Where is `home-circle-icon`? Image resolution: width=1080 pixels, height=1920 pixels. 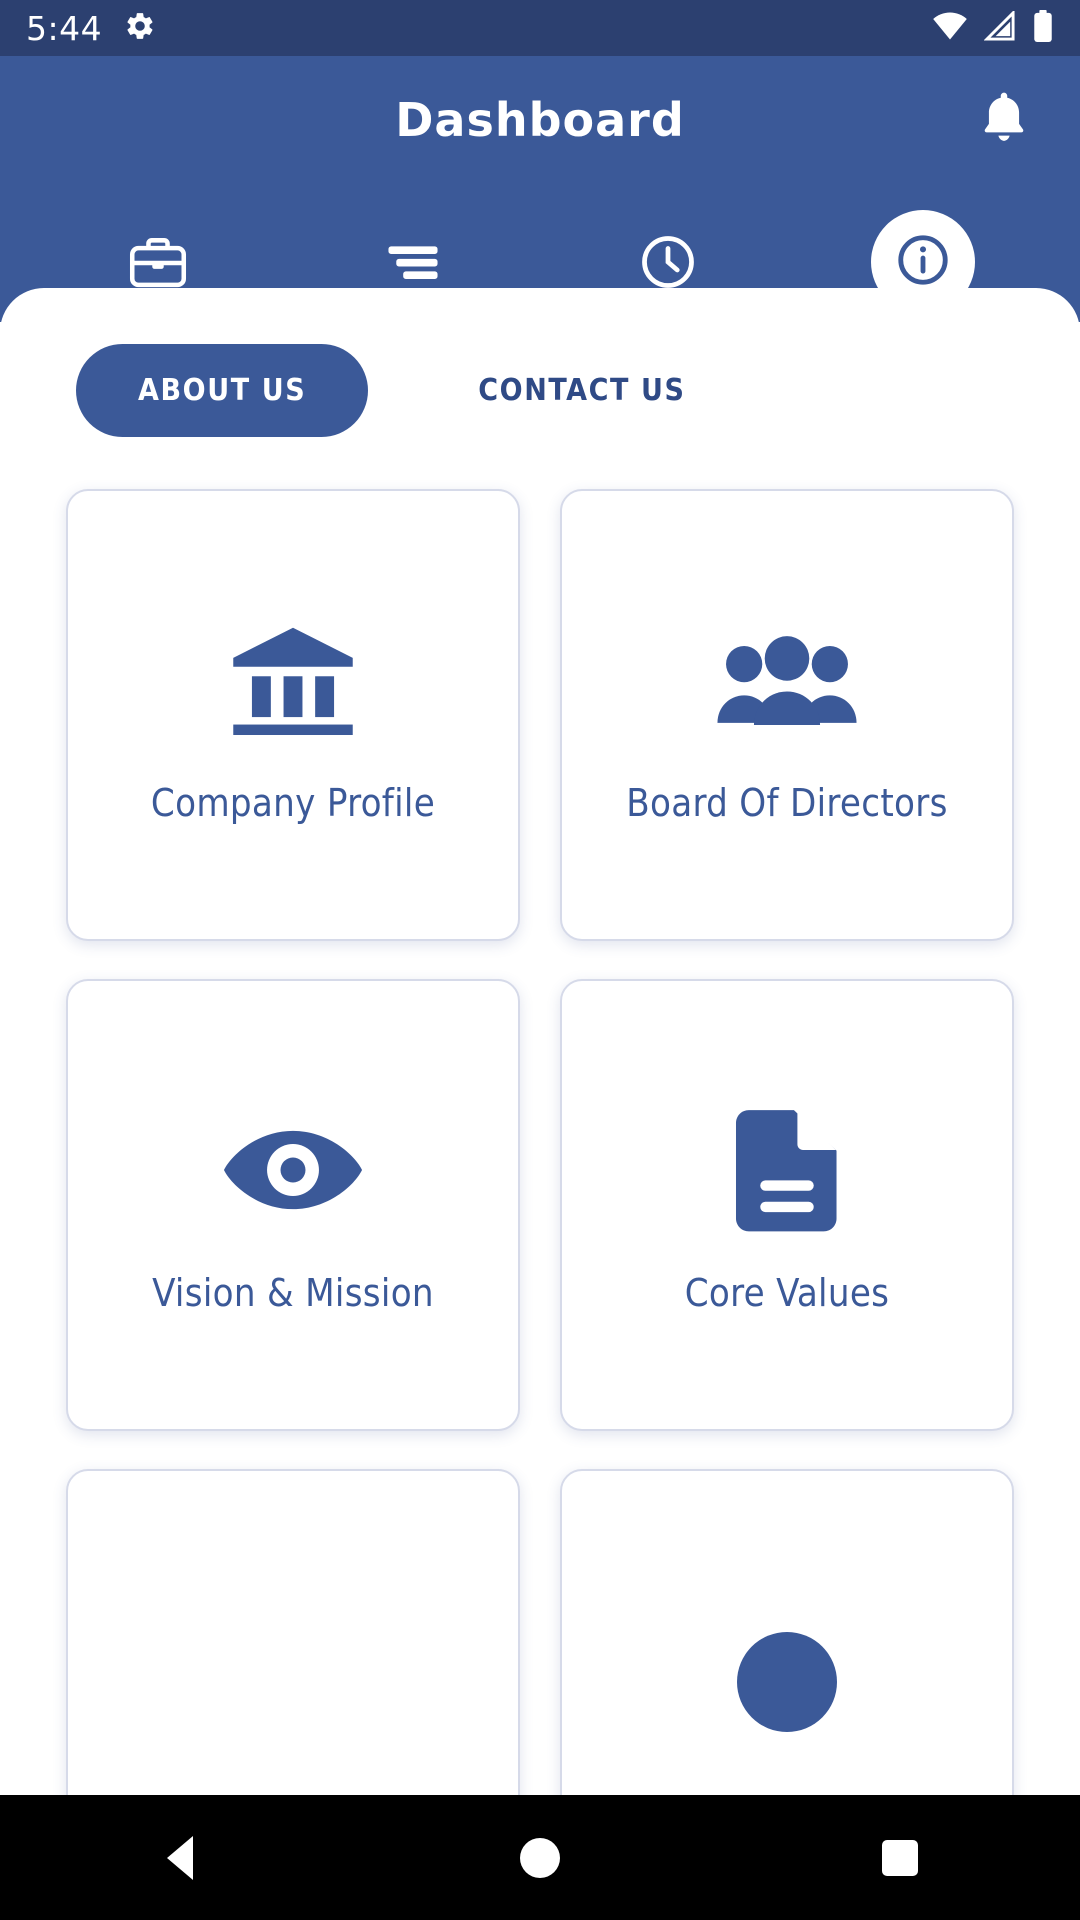
home-circle-icon is located at coordinates (540, 1857).